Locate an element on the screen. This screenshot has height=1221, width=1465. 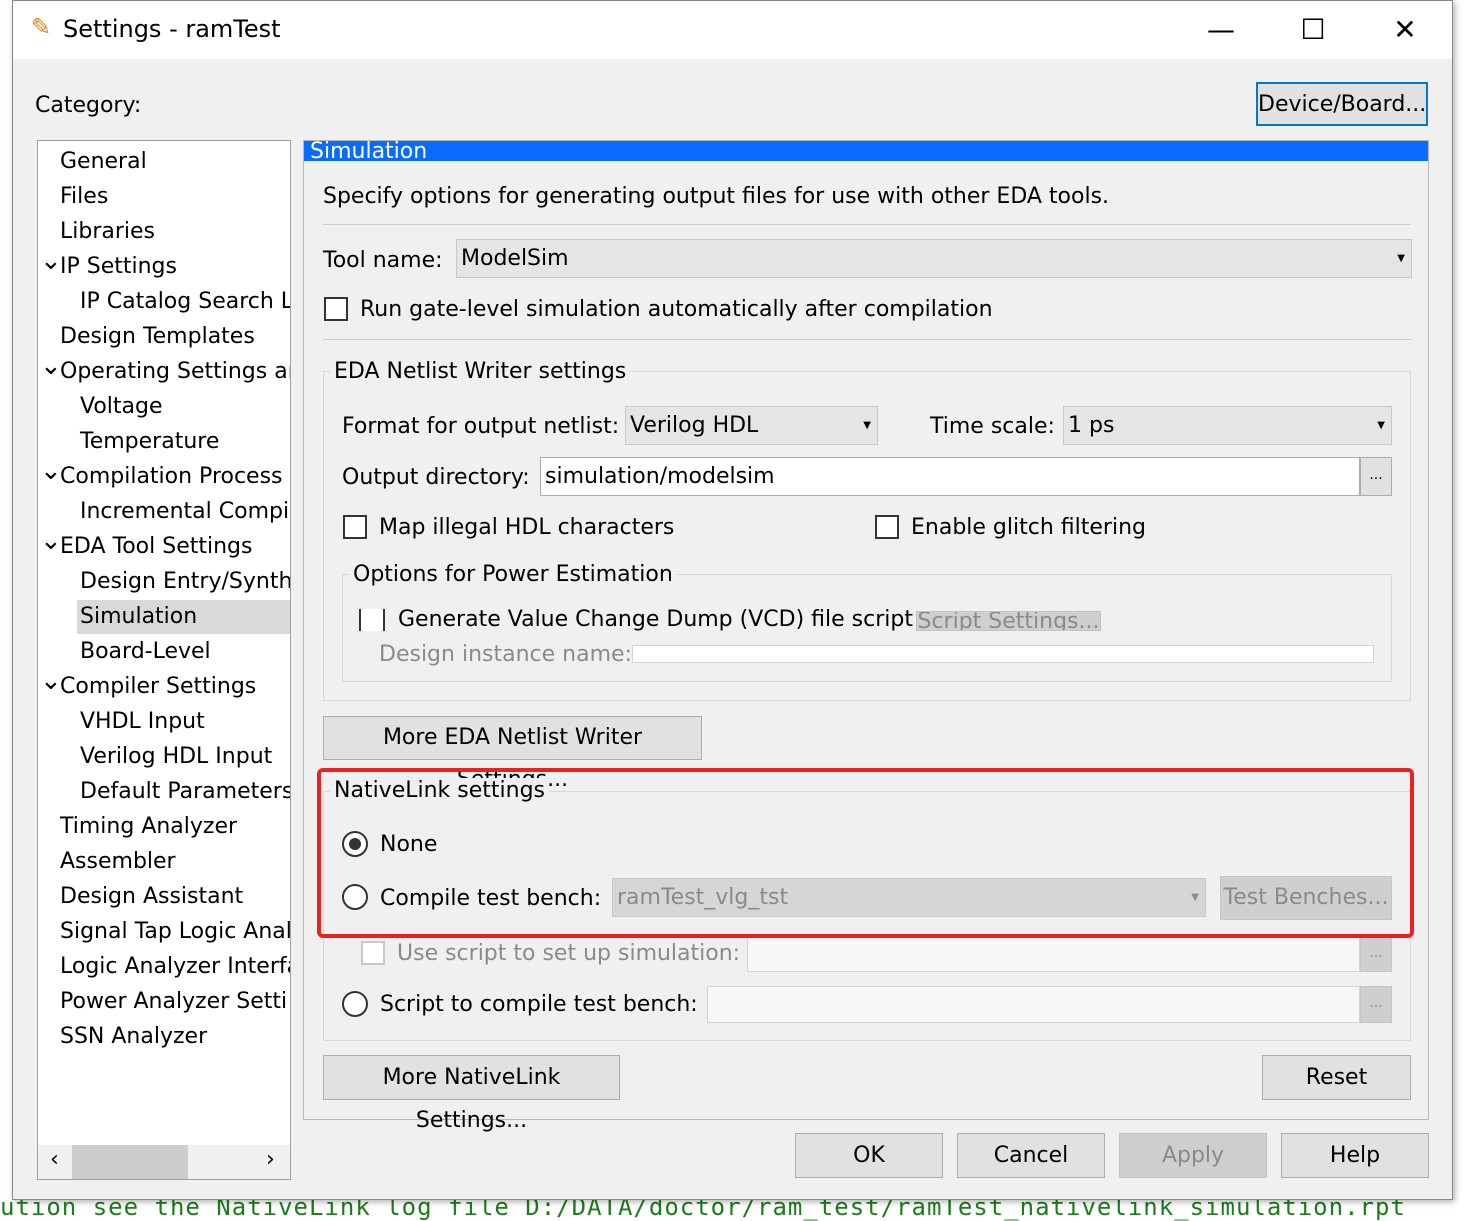
script-compile-label: Script to compile test bench: is located at coordinates (539, 1004).